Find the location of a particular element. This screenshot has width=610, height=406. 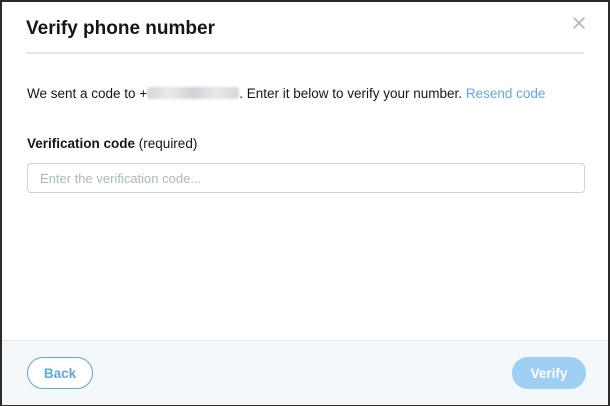

field-label-text: Verification code is located at coordinates (81, 143).